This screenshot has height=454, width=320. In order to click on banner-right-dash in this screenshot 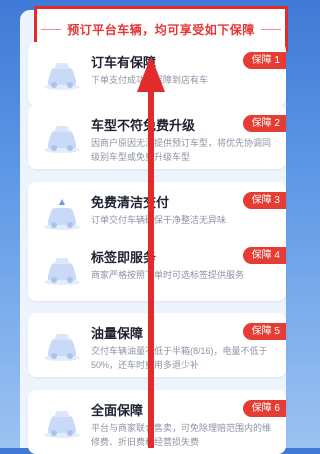, I will do `click(270, 29)`.